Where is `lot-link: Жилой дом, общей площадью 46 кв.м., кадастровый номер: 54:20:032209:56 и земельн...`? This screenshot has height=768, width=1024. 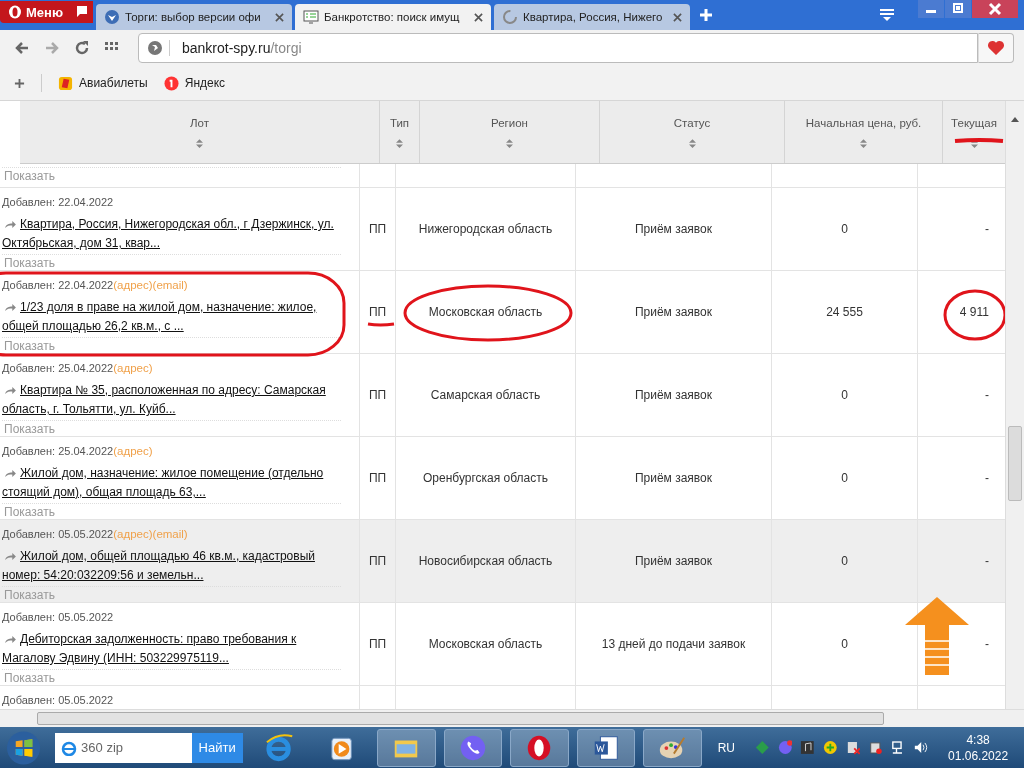
lot-link: Жилой дом, общей площадью 46 кв.м., кадастровый номер: 54:20:032209:56 и земельн... is located at coordinates (171, 566).